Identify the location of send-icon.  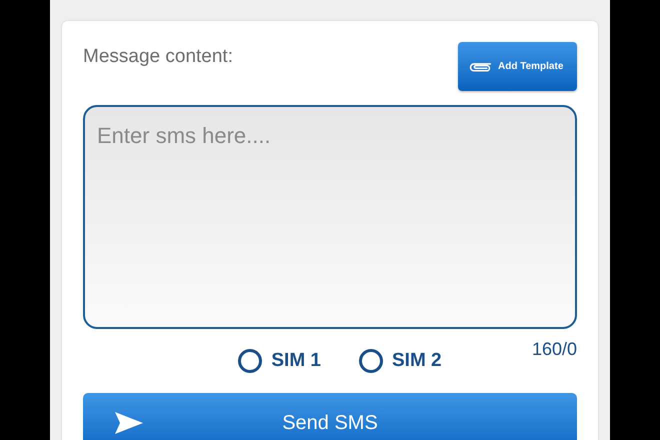
(129, 423).